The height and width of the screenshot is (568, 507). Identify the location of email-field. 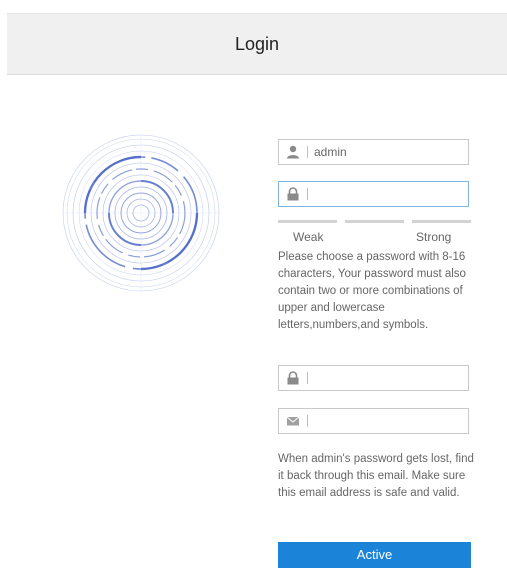
(373, 421).